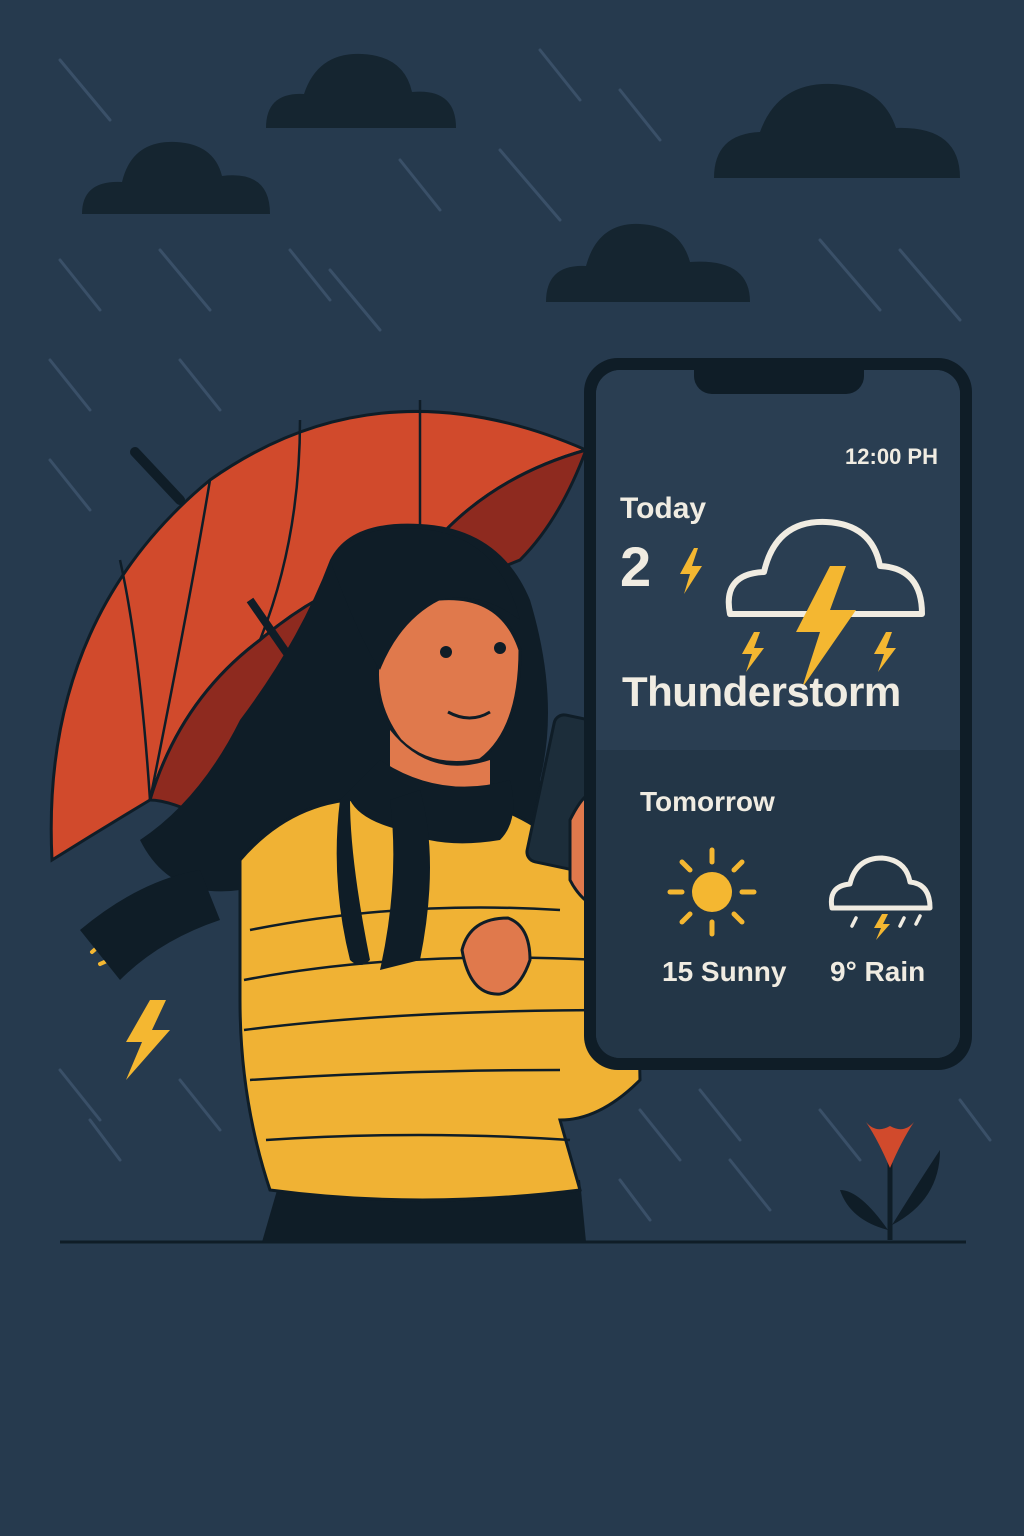 Image resolution: width=1024 pixels, height=1536 pixels. I want to click on today-label: Today, so click(663, 508).